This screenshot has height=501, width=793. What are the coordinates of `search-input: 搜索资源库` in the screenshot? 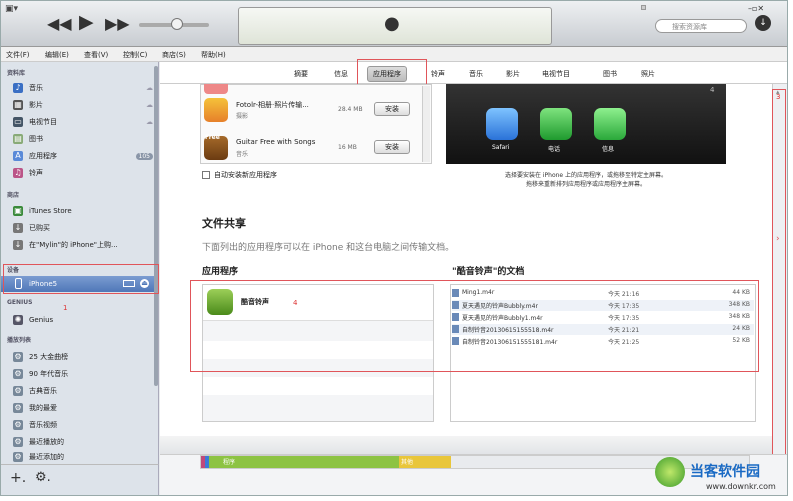 It's located at (701, 26).